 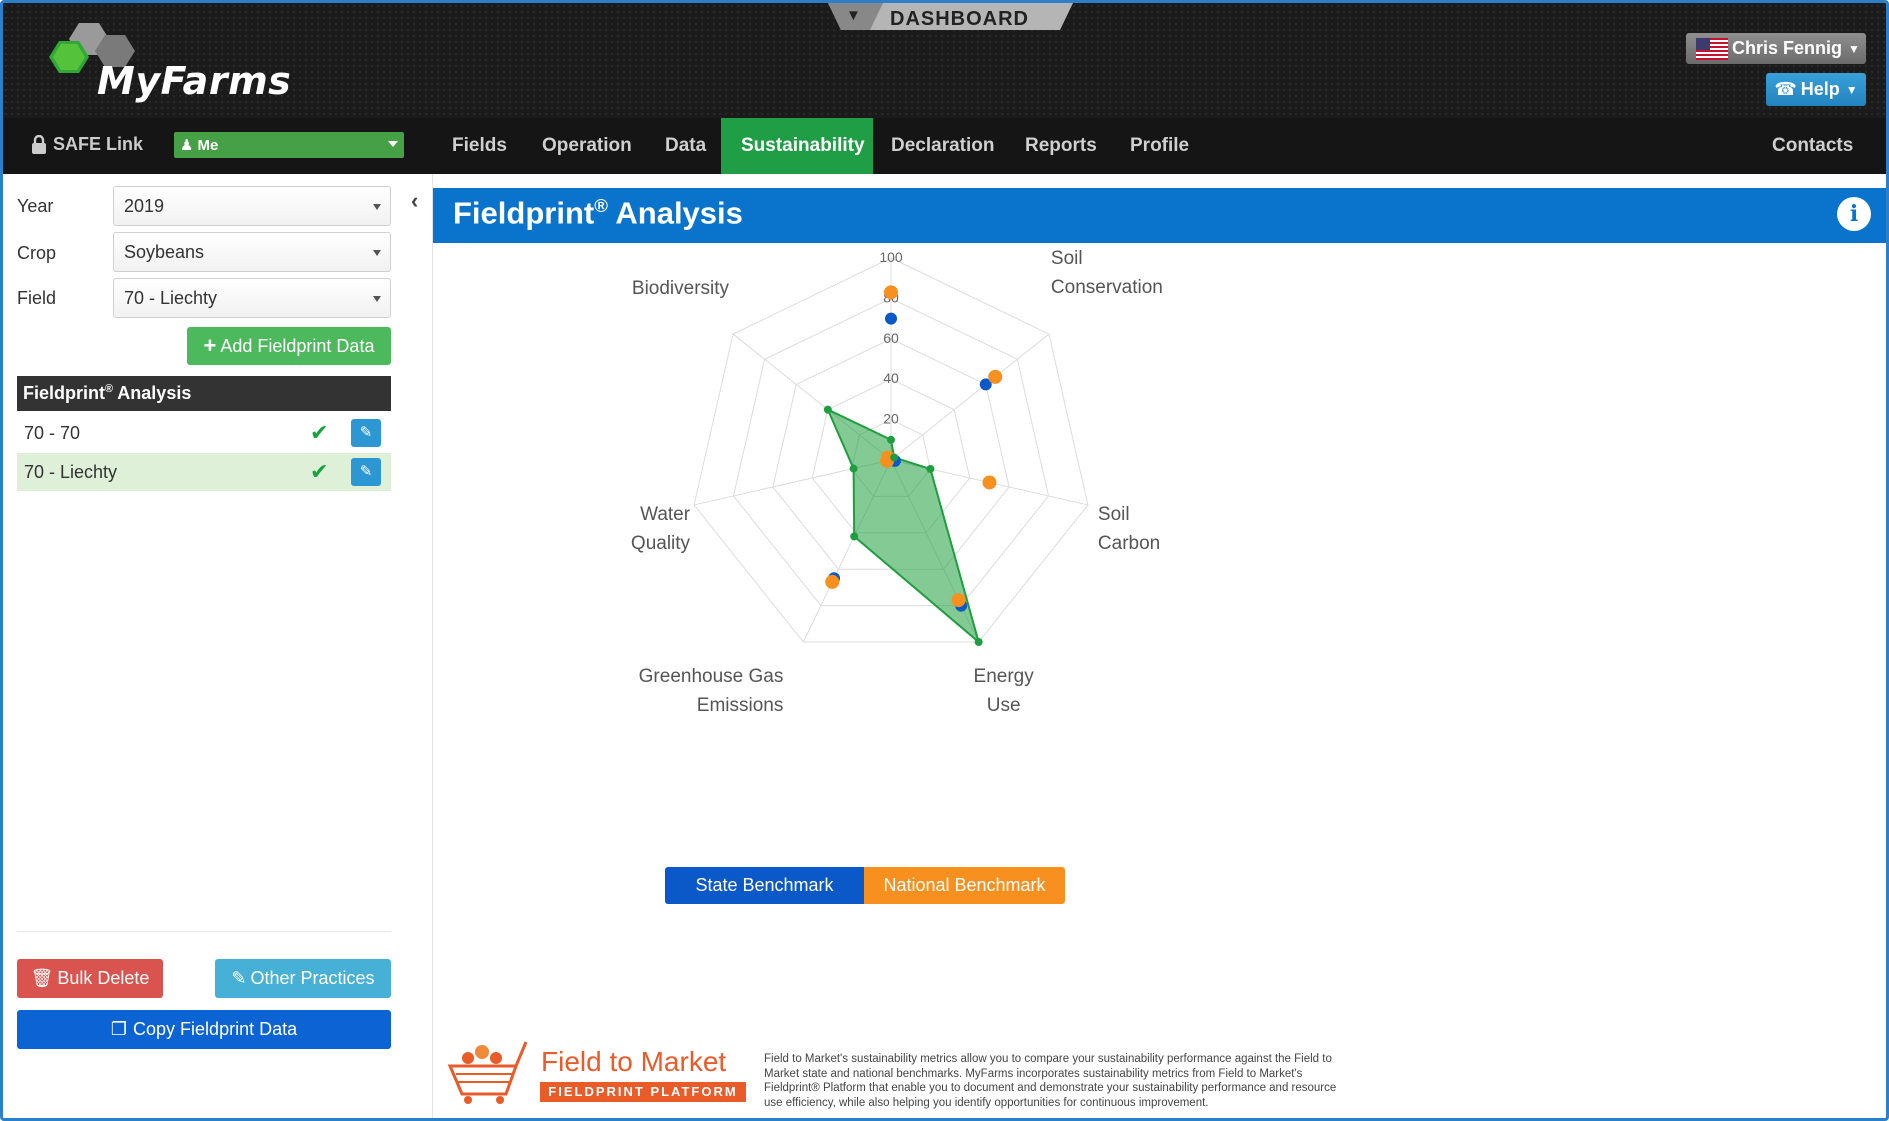 What do you see at coordinates (252, 206) in the screenshot?
I see `year-select: 2019` at bounding box center [252, 206].